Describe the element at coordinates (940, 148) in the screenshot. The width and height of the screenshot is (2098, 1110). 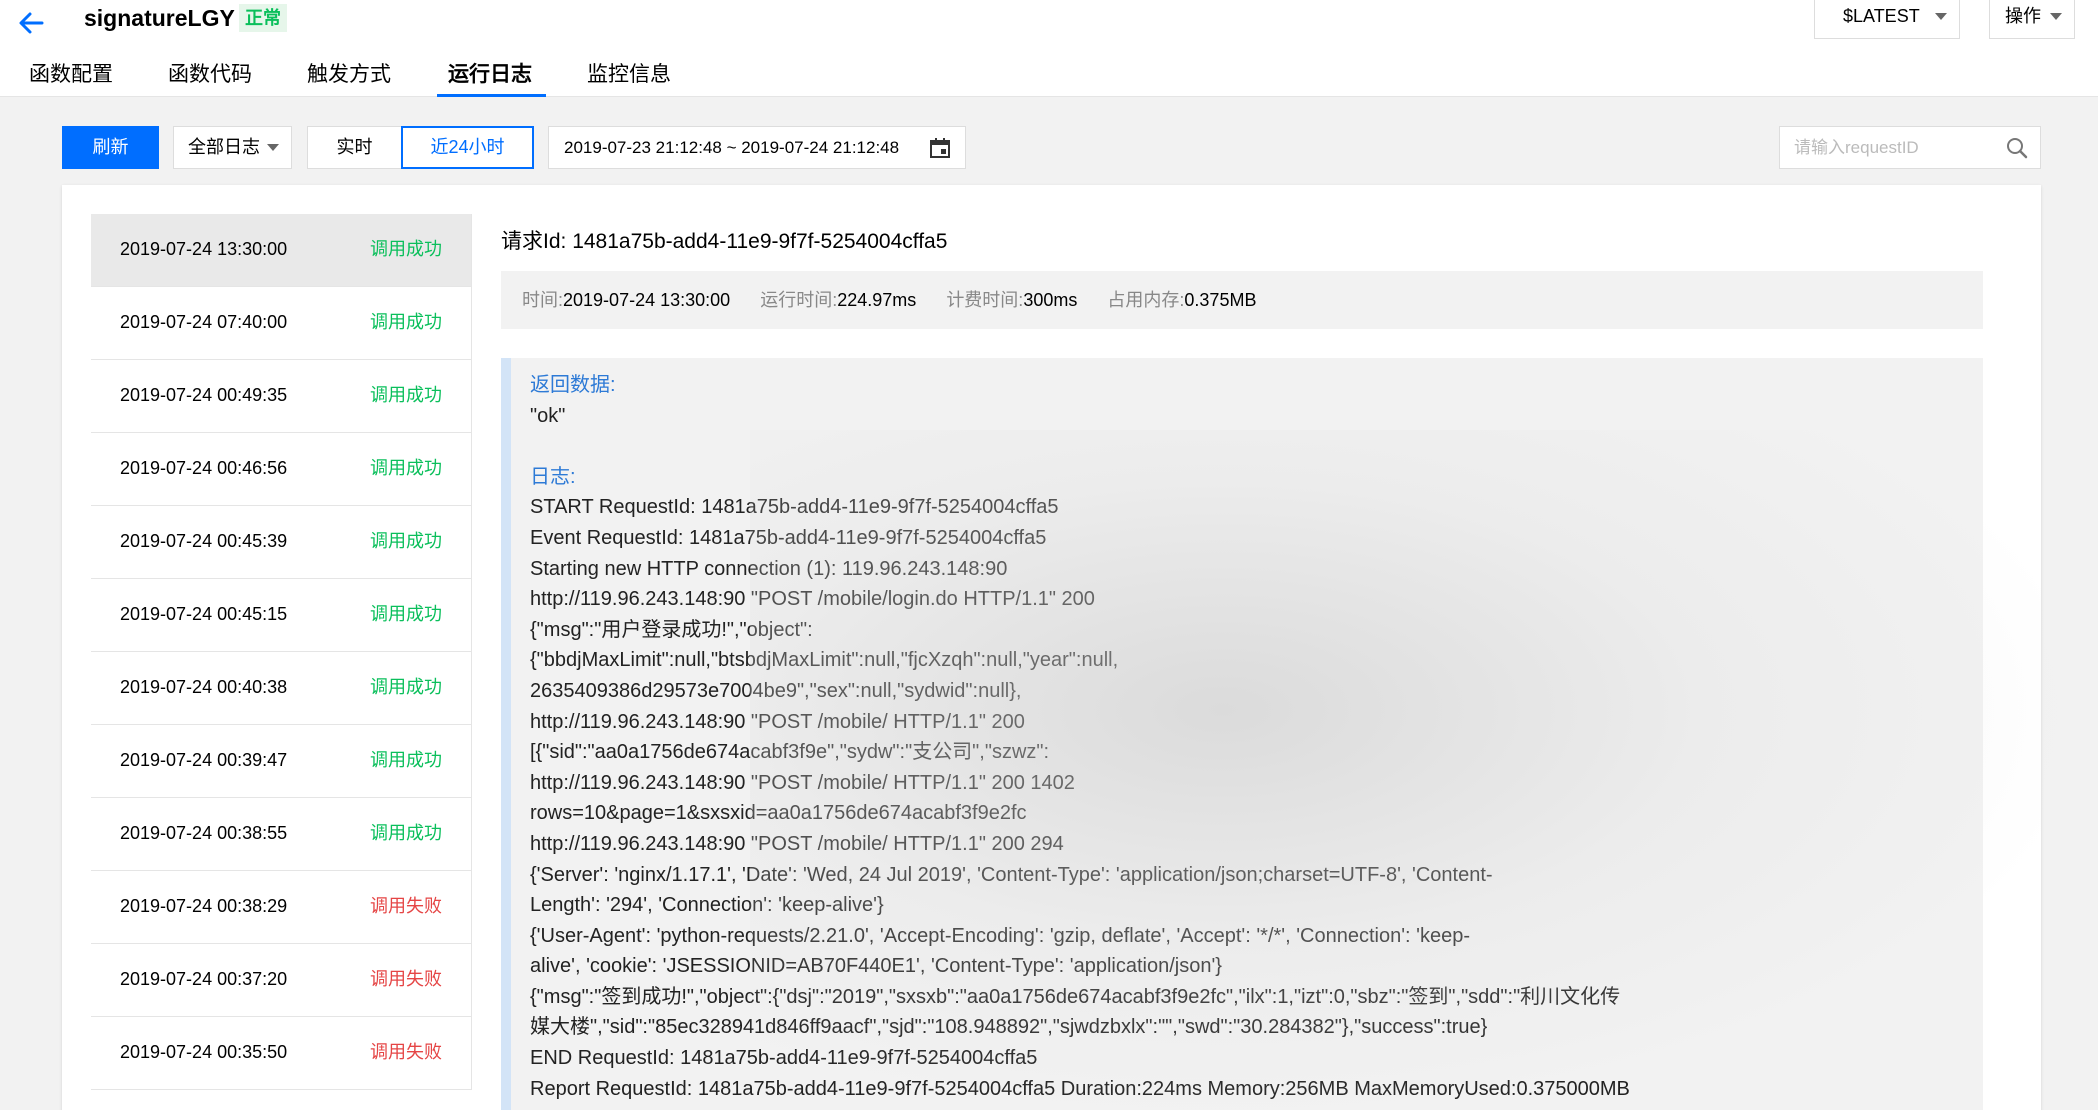
I see `calendar-icon` at that location.